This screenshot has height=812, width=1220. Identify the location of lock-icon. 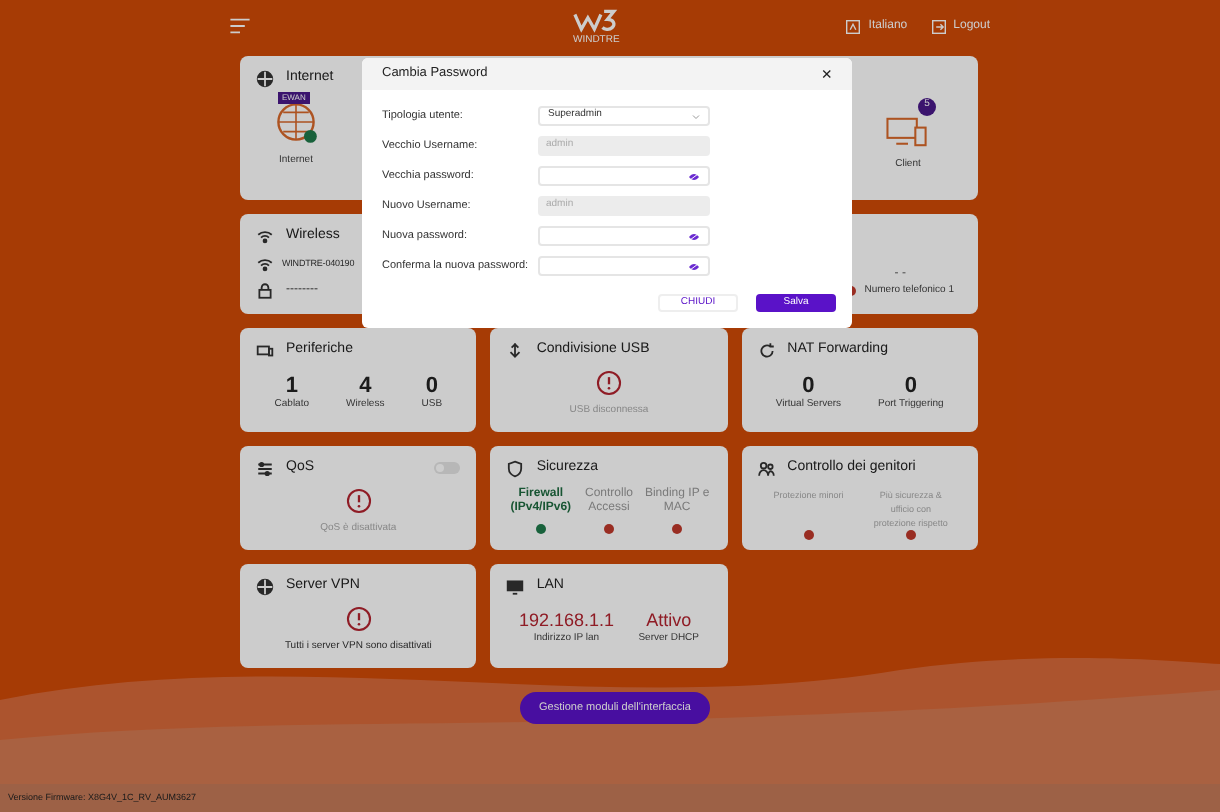
(265, 290).